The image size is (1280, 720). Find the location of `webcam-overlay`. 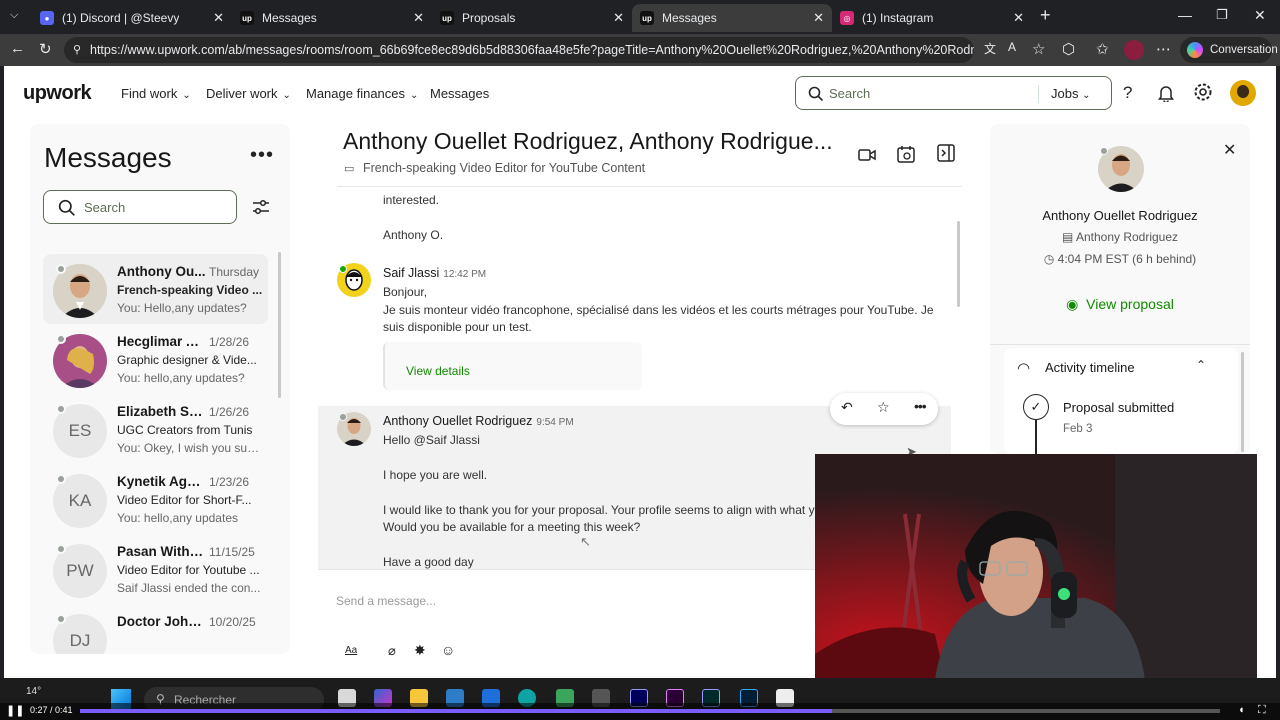

webcam-overlay is located at coordinates (1036, 567).